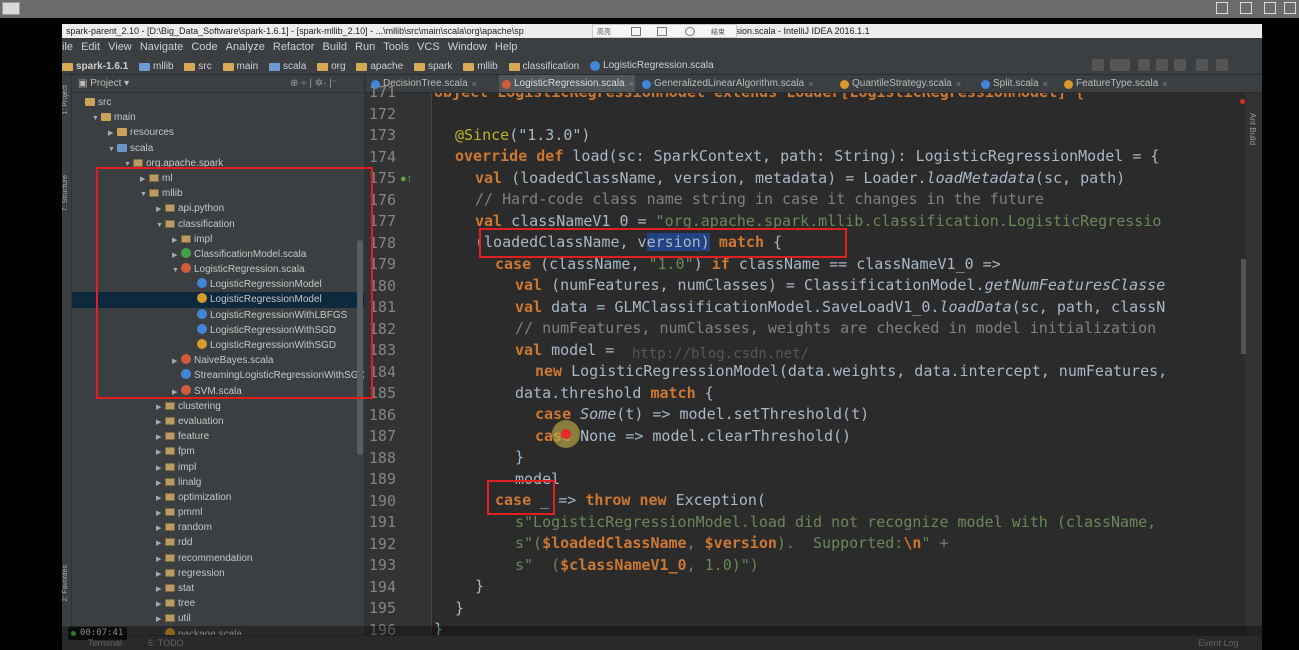 This screenshot has height=650, width=1299. What do you see at coordinates (331, 66) in the screenshot?
I see `breadcrumb-item: org` at bounding box center [331, 66].